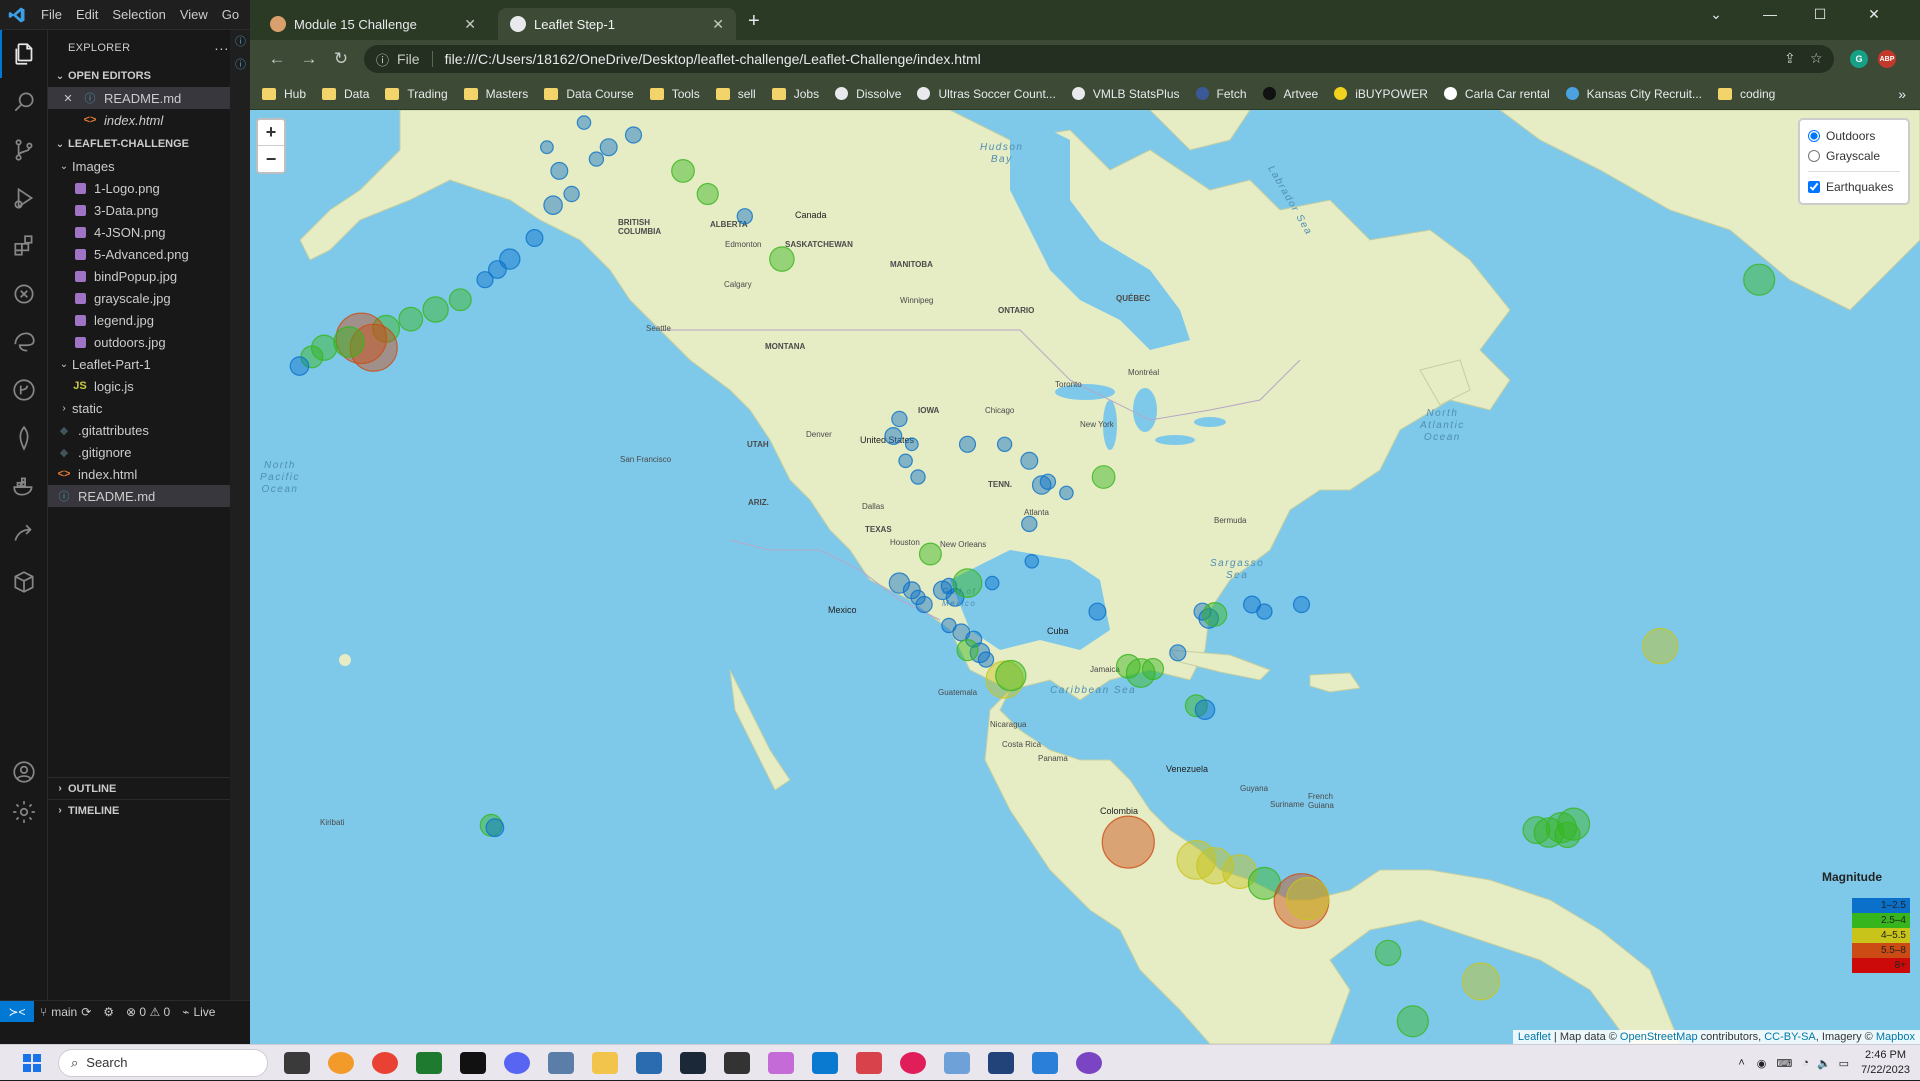 Image resolution: width=1920 pixels, height=1081 pixels. What do you see at coordinates (470, 24) in the screenshot?
I see `tab-close-icon: ✕` at bounding box center [470, 24].